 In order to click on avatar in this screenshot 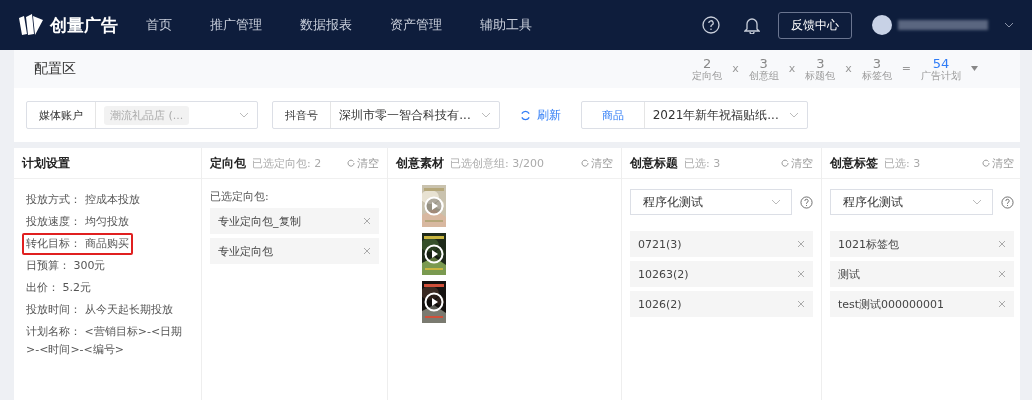, I will do `click(882, 25)`.